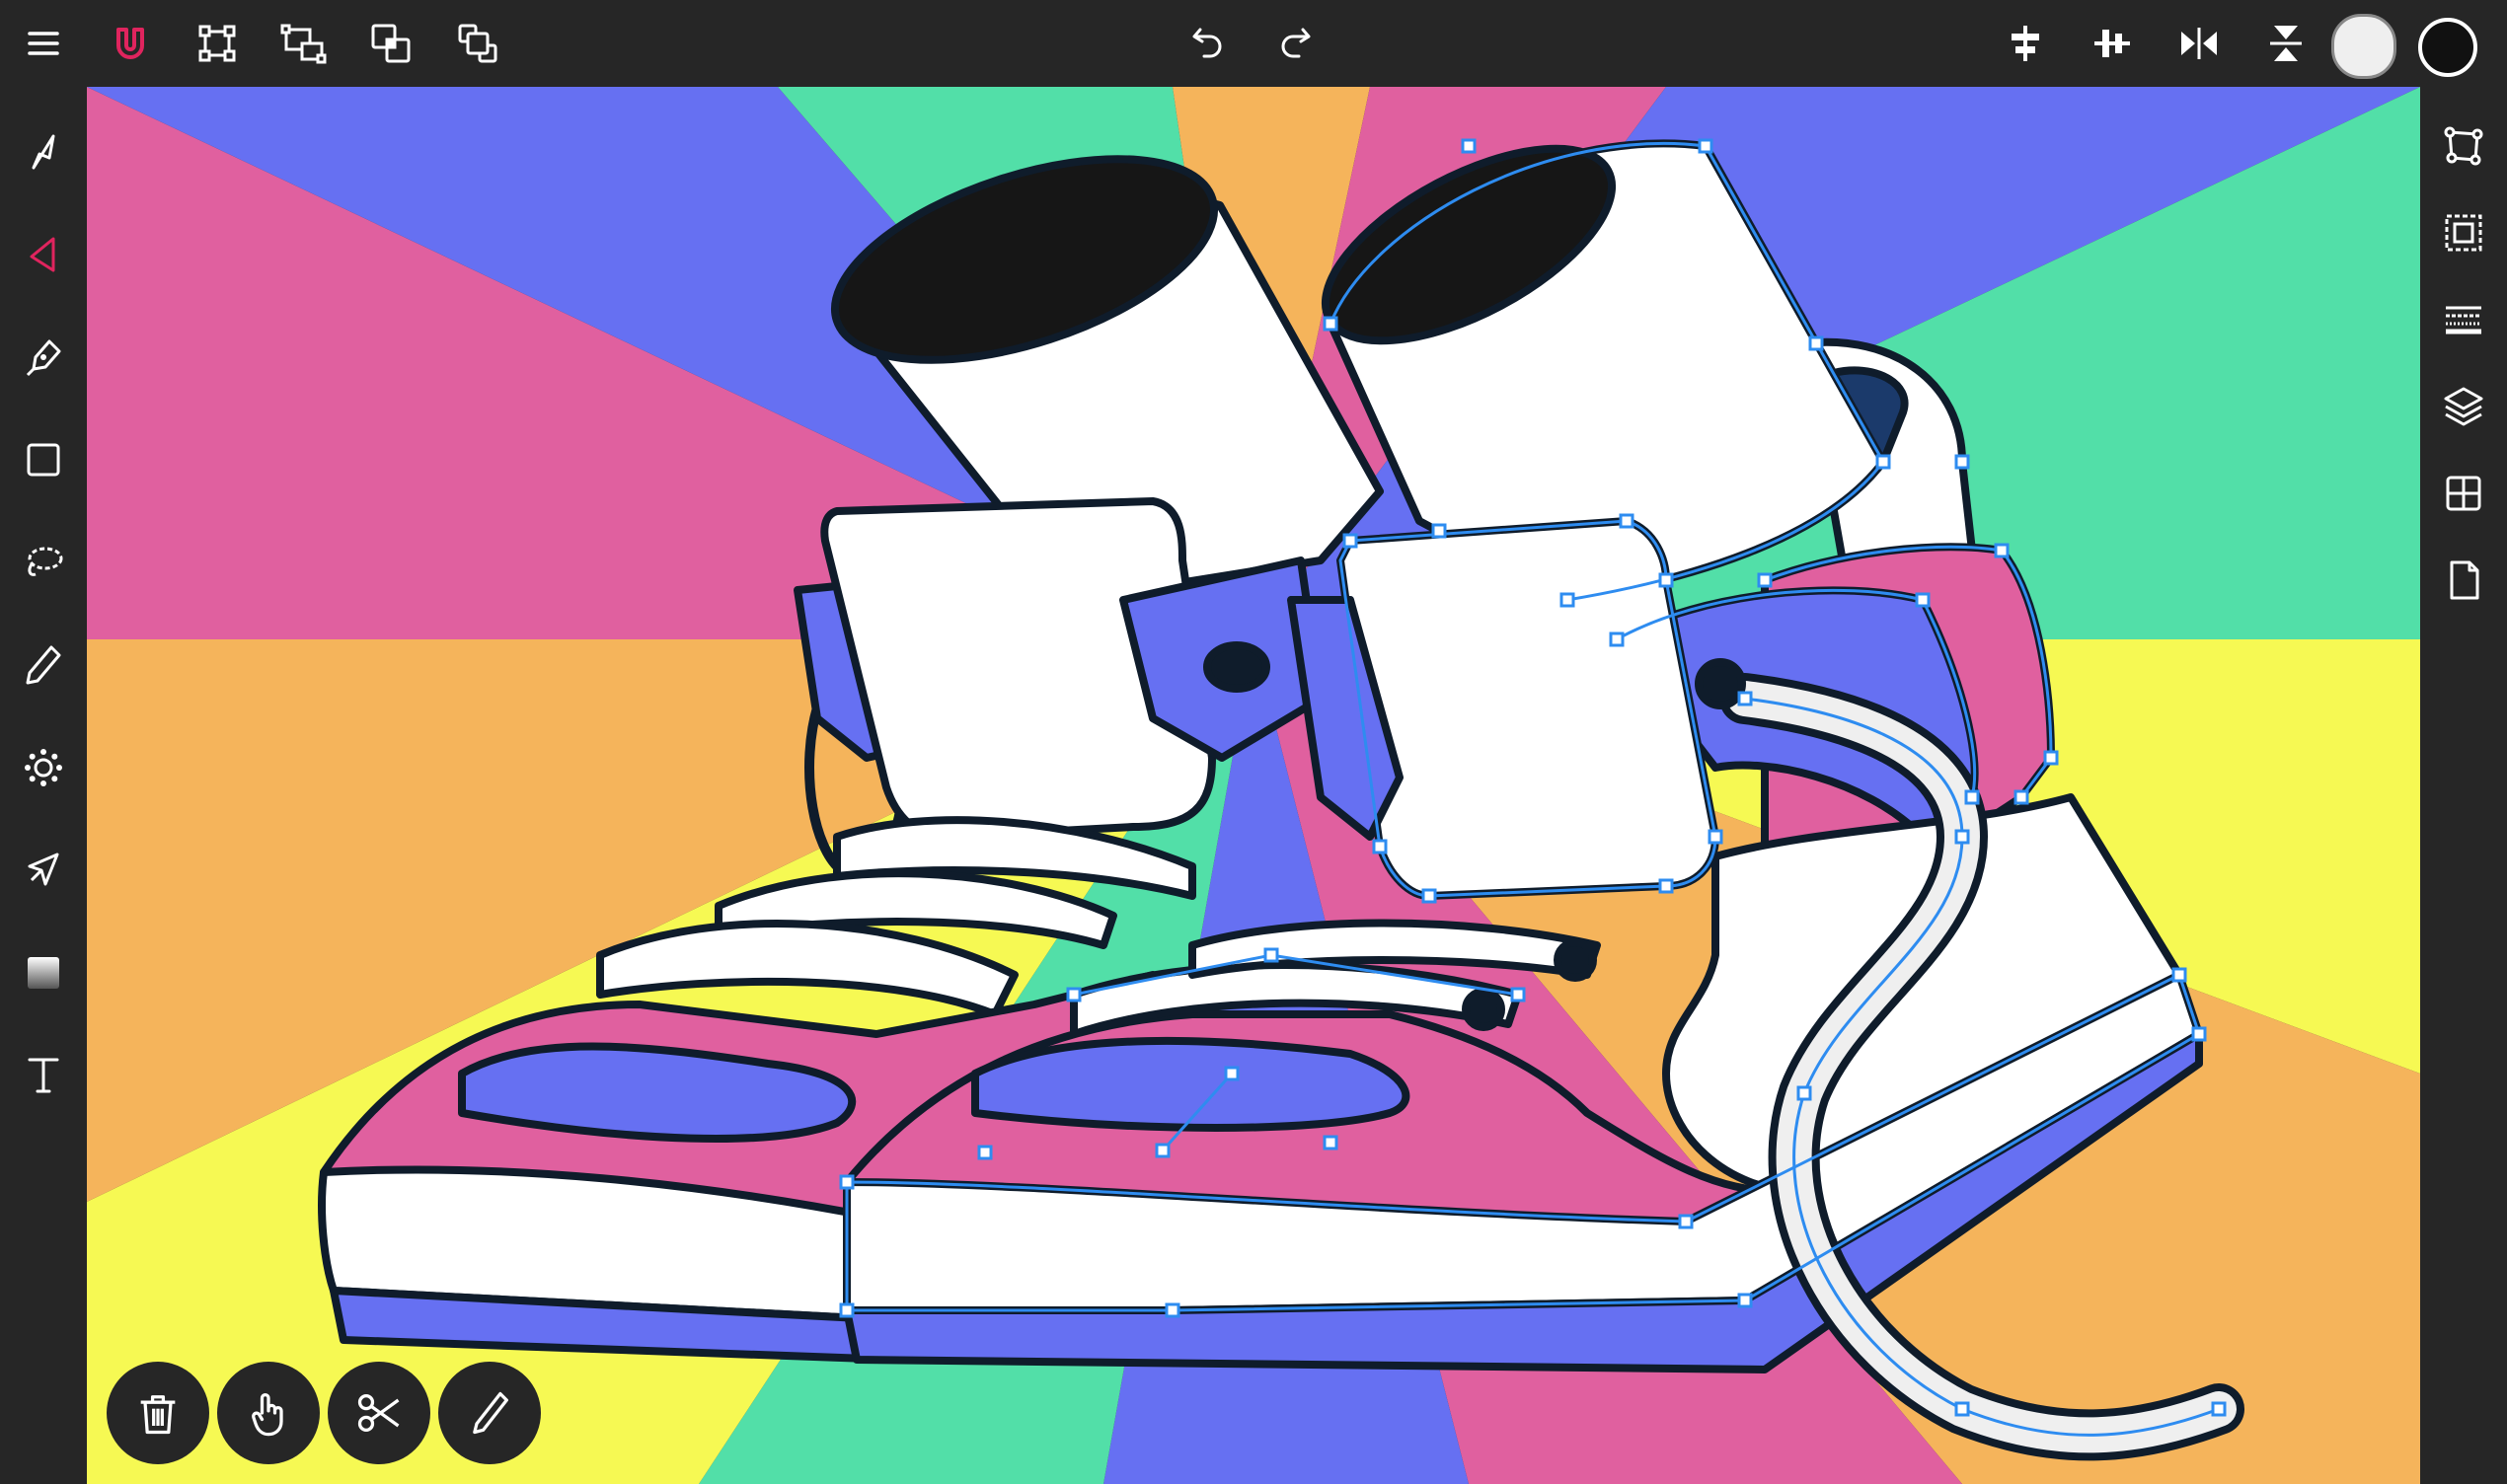 The image size is (2507, 1484). What do you see at coordinates (2363, 46) in the screenshot?
I see `fill-color-swatch` at bounding box center [2363, 46].